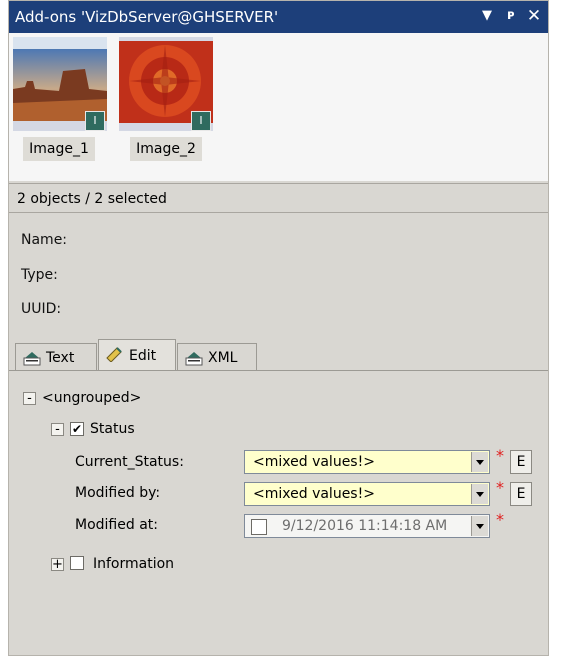  I want to click on current-status-label: Current_Status:, so click(129, 462).